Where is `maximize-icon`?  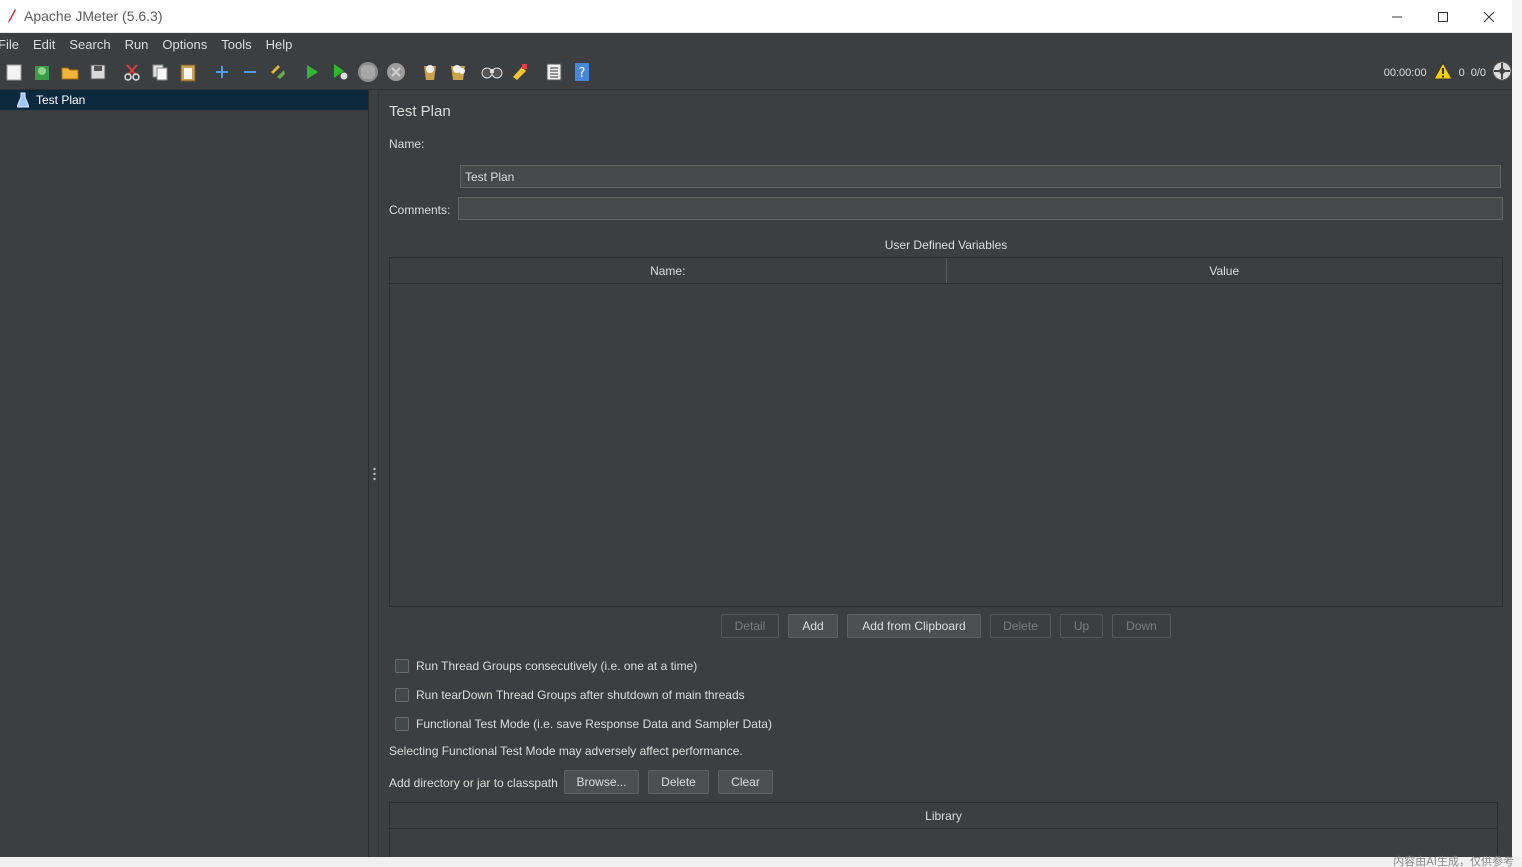
maximize-icon is located at coordinates (1443, 16).